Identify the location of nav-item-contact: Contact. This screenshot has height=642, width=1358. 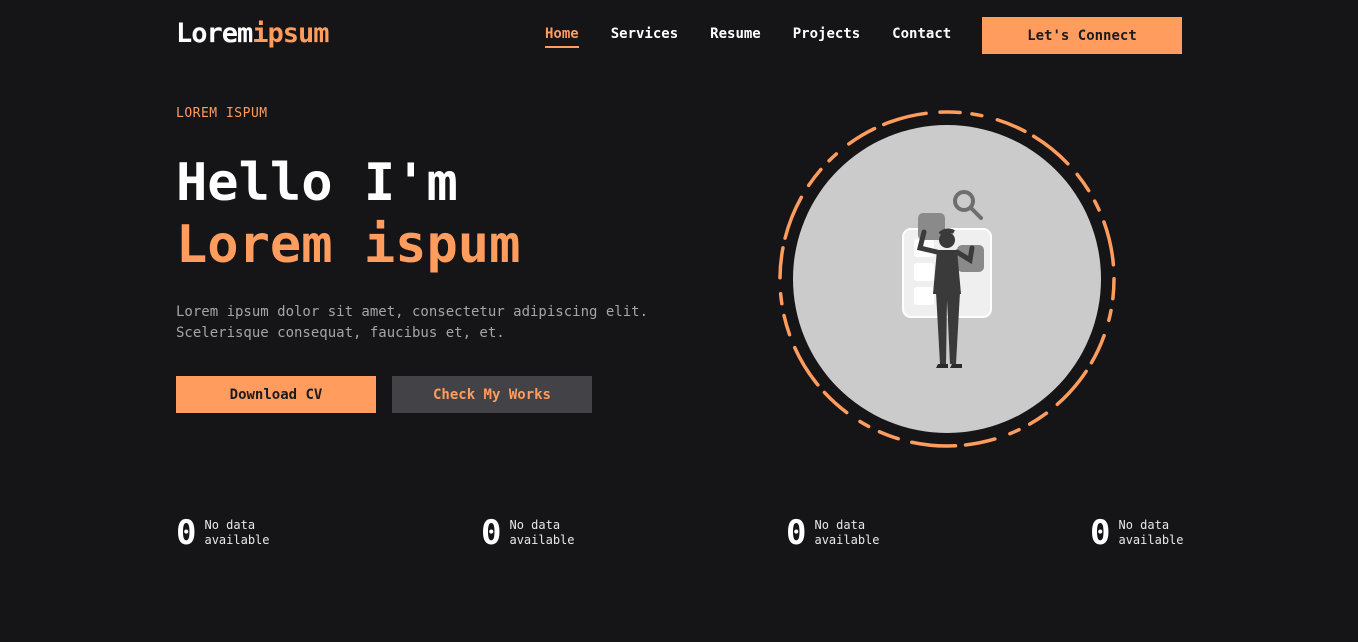
(921, 37).